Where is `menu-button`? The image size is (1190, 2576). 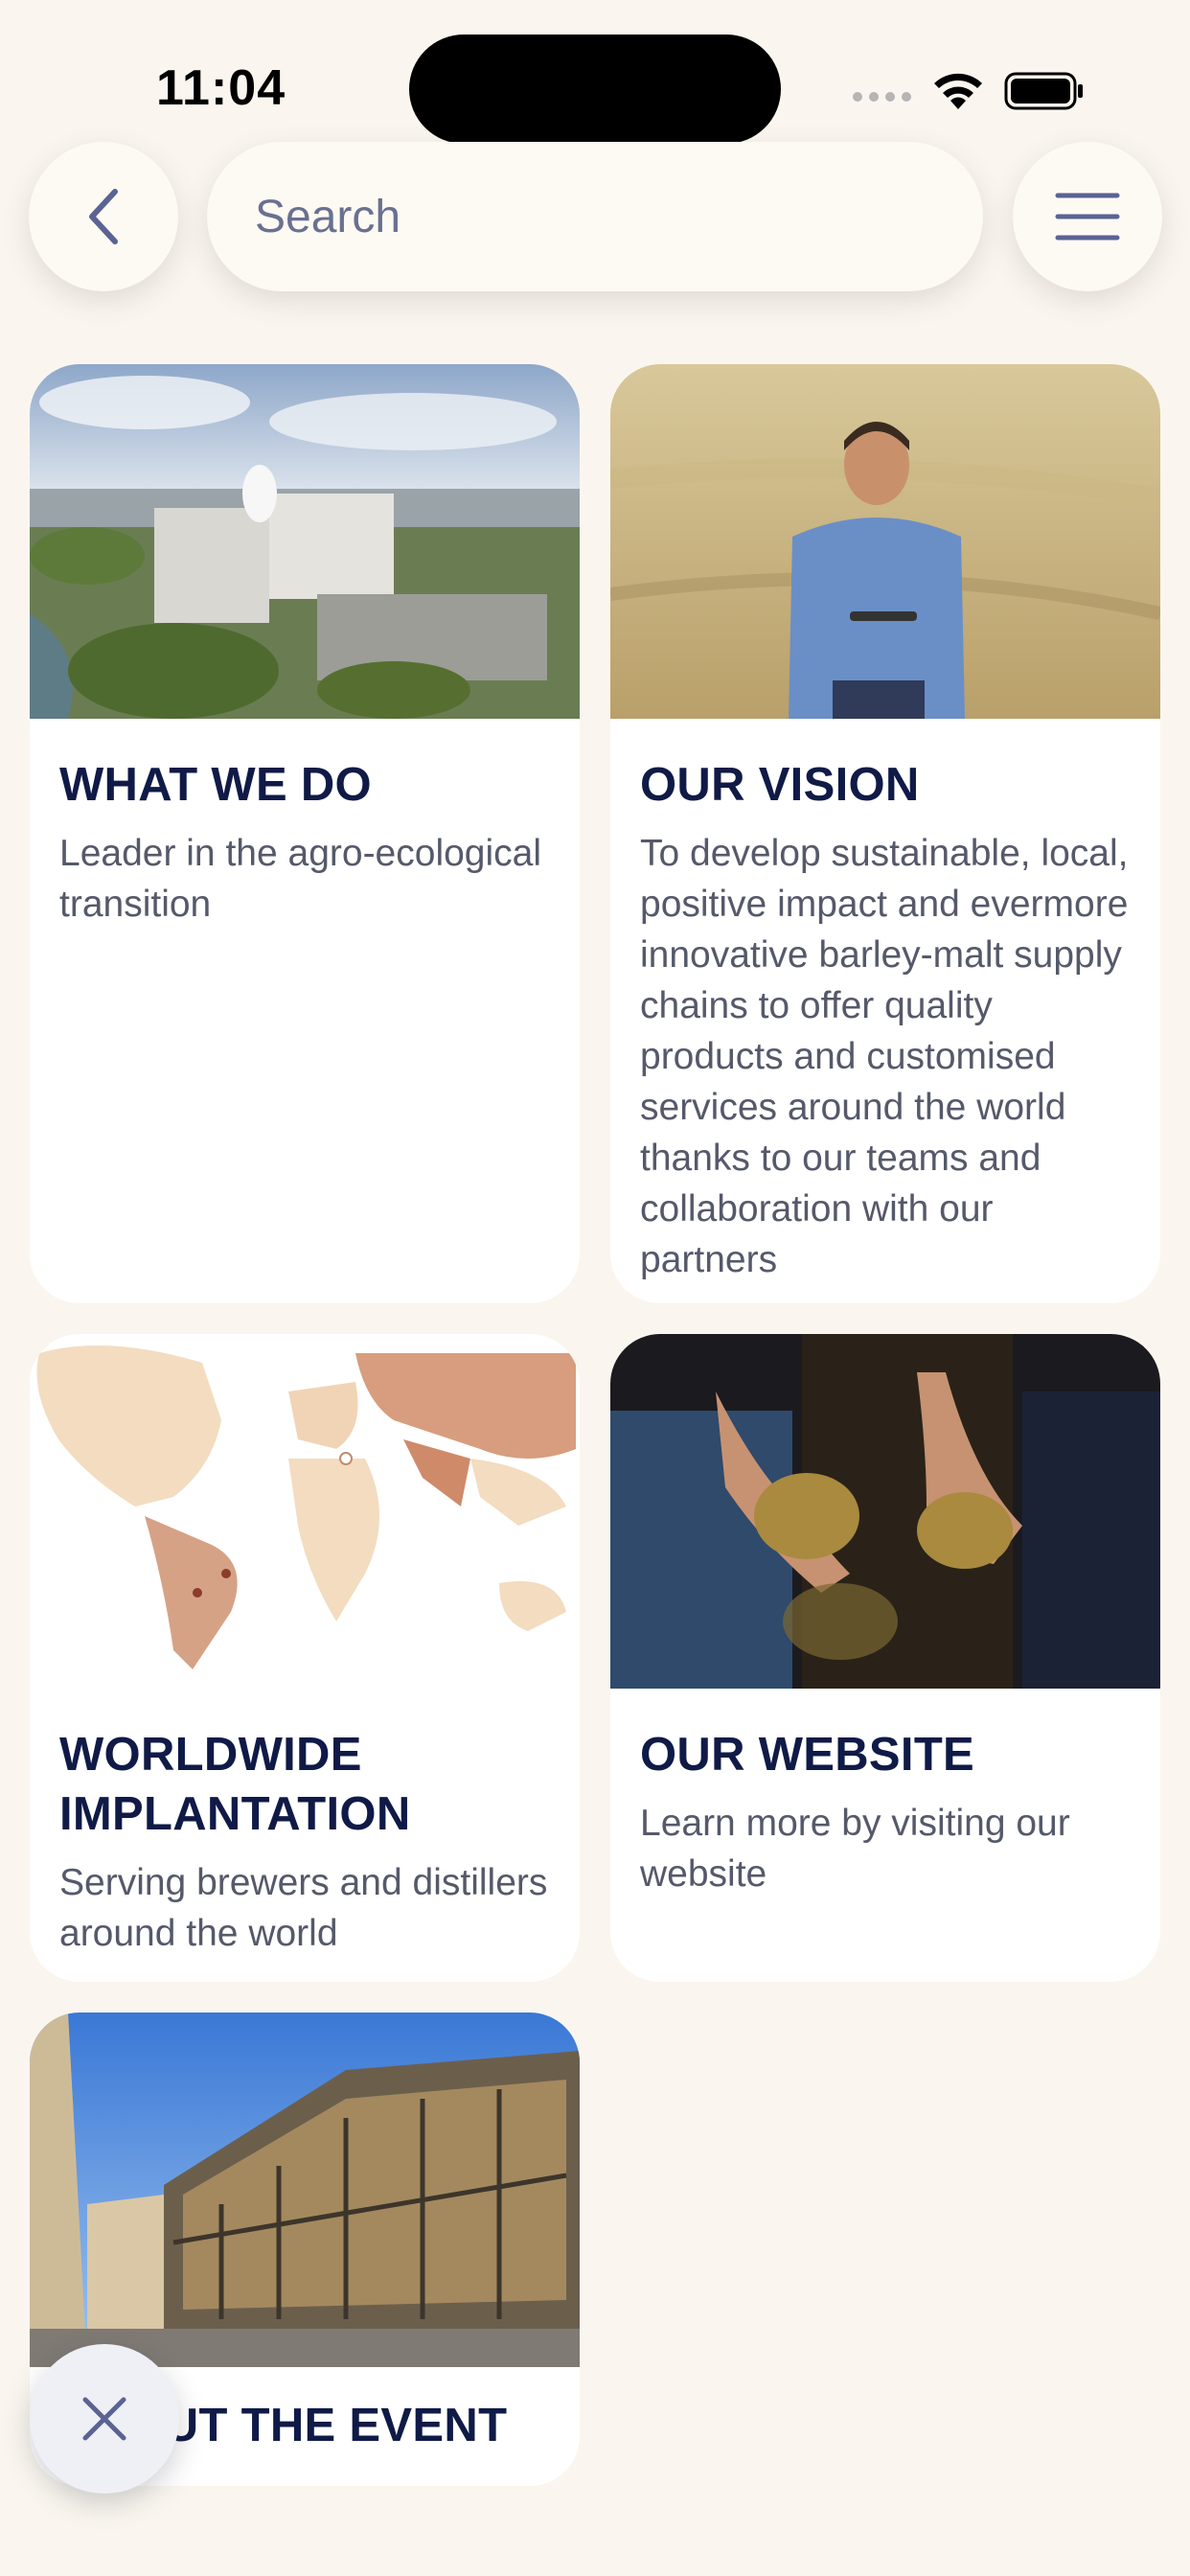 menu-button is located at coordinates (1088, 216).